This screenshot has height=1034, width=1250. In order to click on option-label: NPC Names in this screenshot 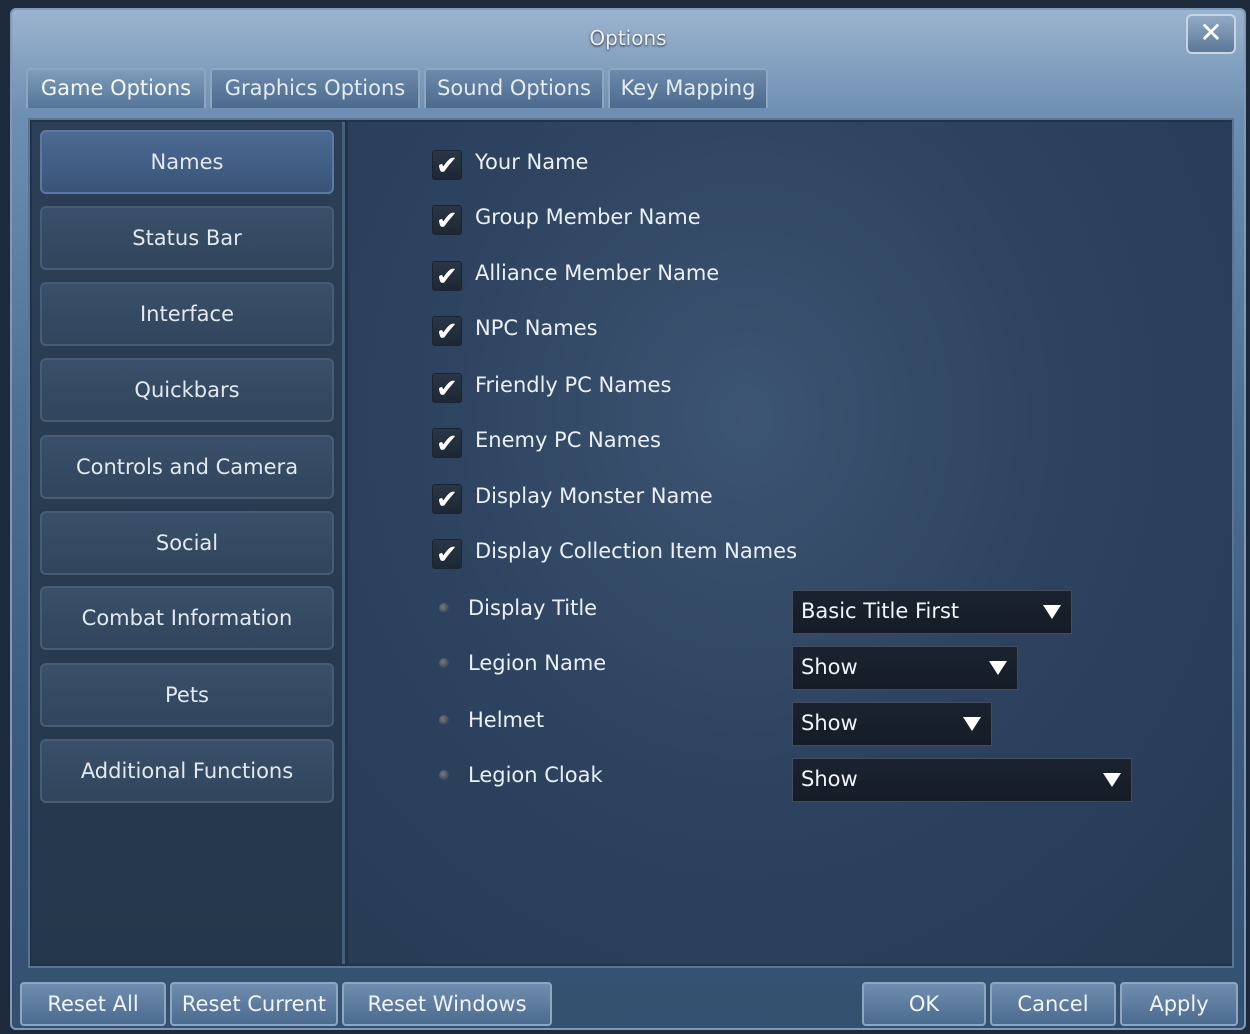, I will do `click(536, 328)`.